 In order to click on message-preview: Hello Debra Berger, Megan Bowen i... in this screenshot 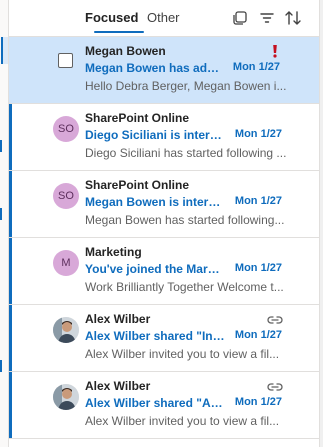, I will do `click(186, 86)`.